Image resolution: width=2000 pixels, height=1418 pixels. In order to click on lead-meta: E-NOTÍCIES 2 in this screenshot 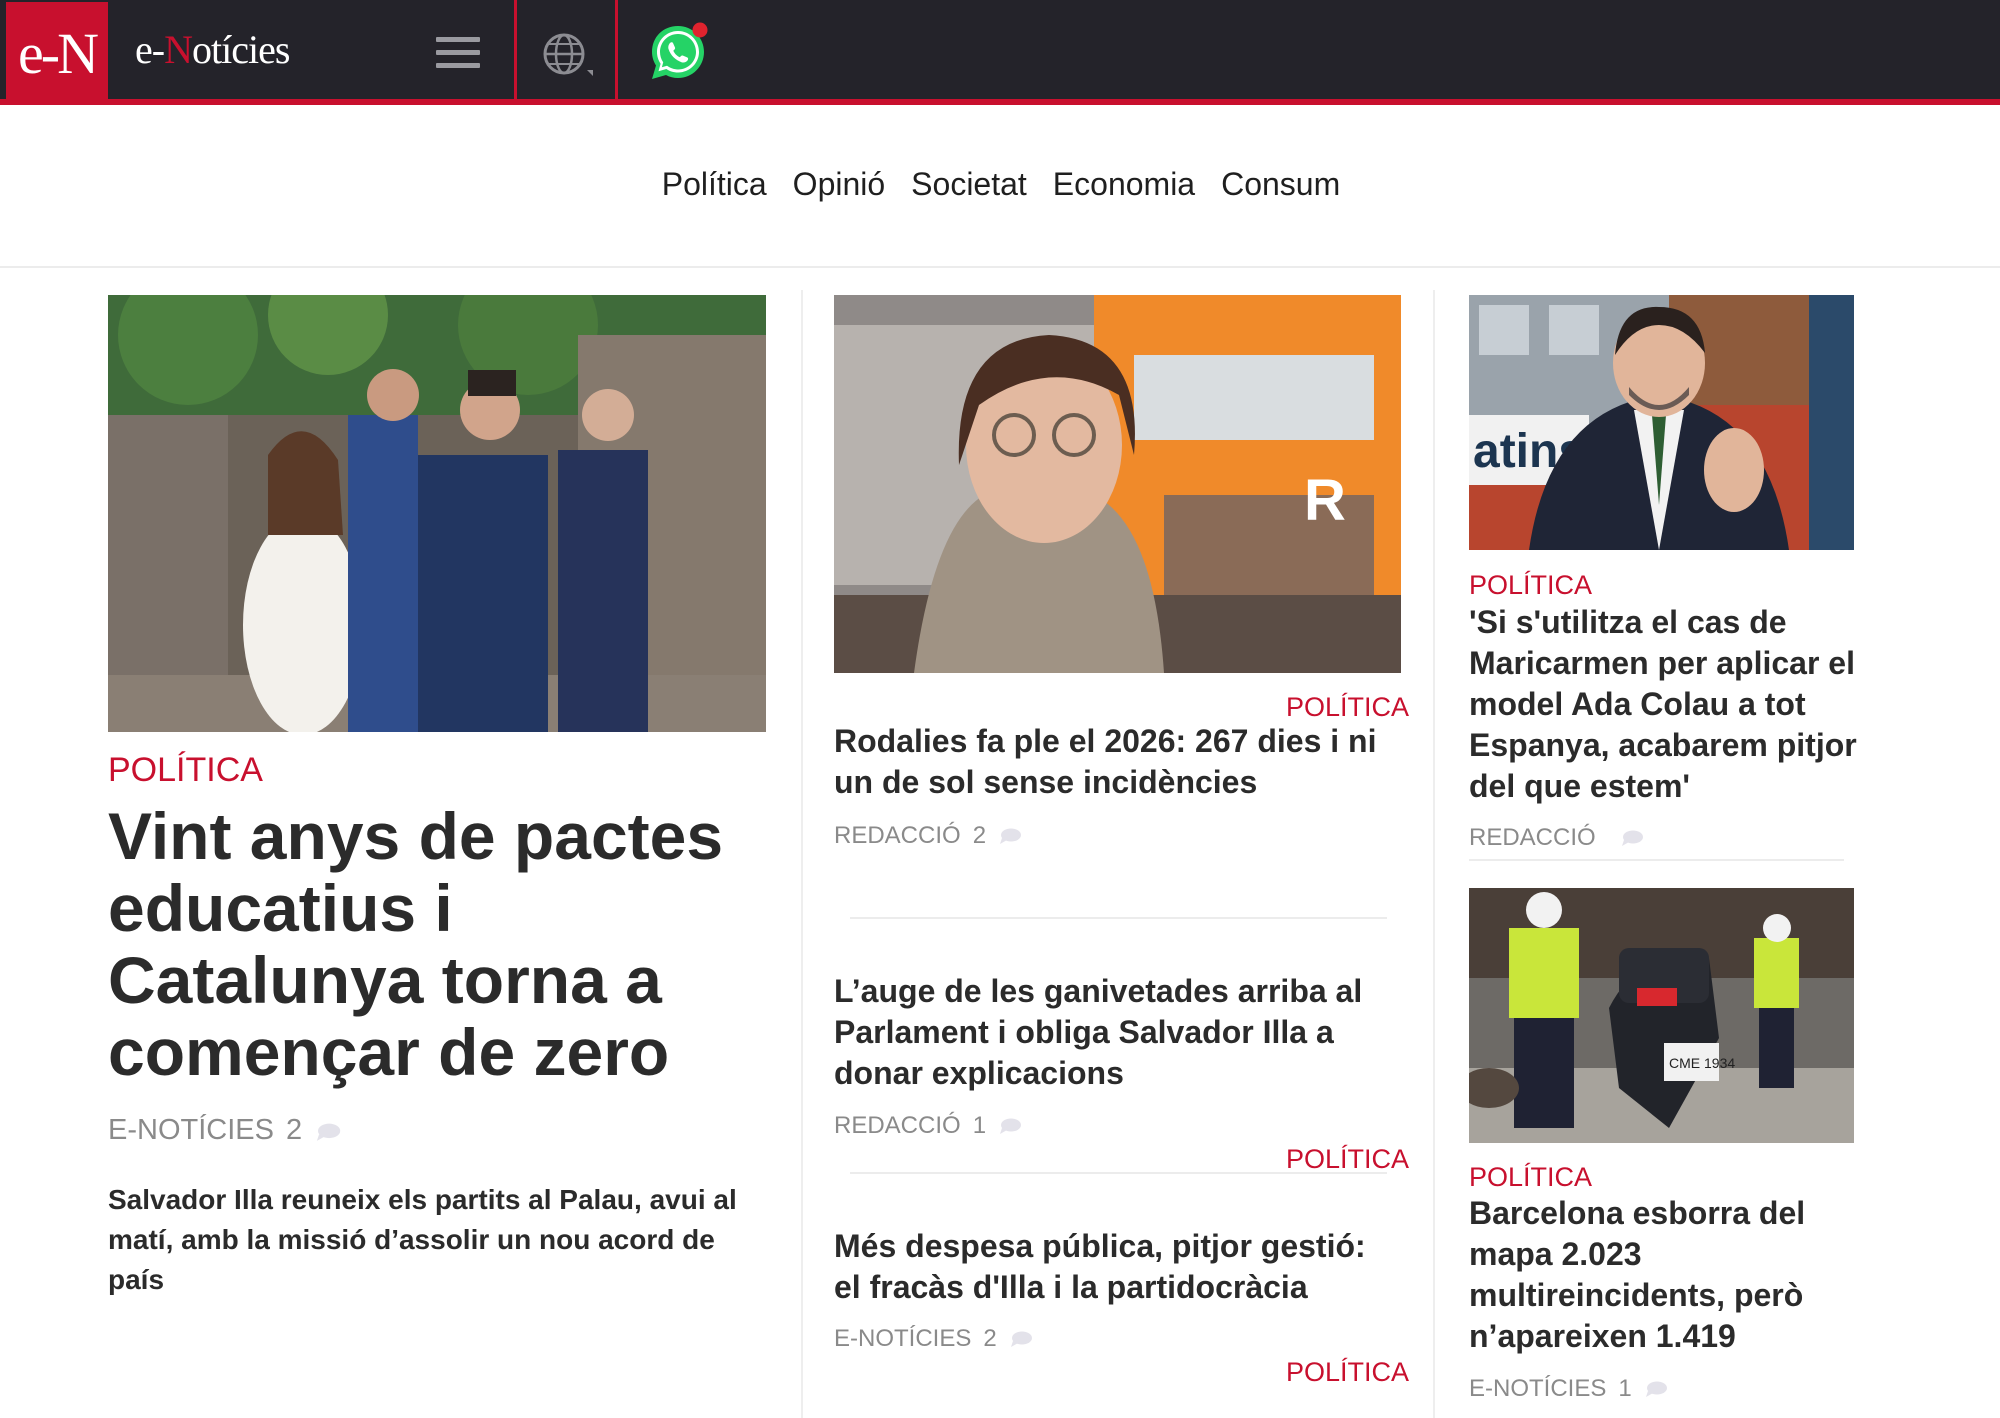, I will do `click(224, 1130)`.